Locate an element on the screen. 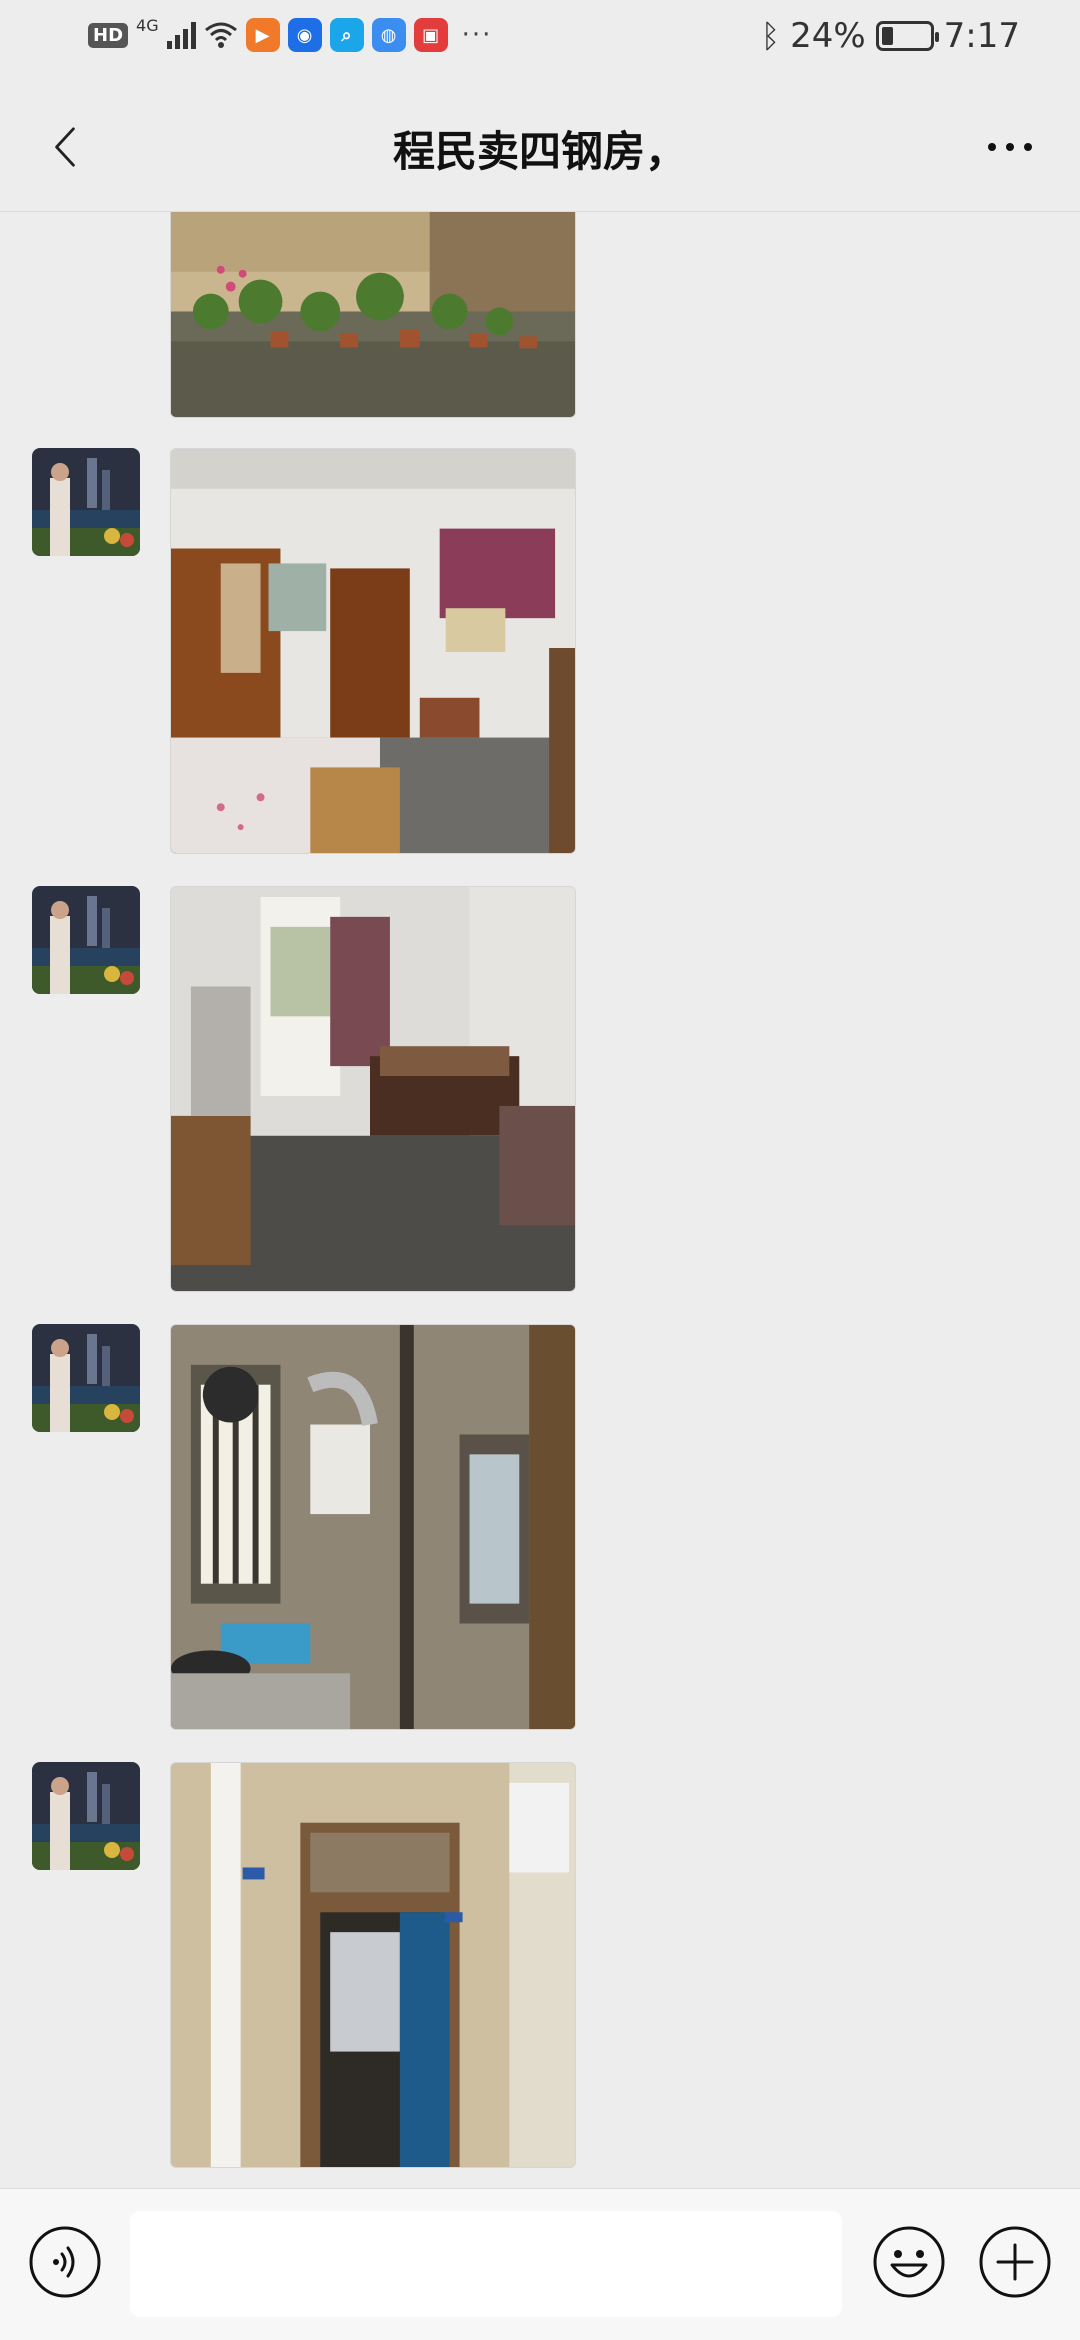 This screenshot has height=2340, width=1080. chat-title: 程民卖四钢房， is located at coordinates (539, 151).